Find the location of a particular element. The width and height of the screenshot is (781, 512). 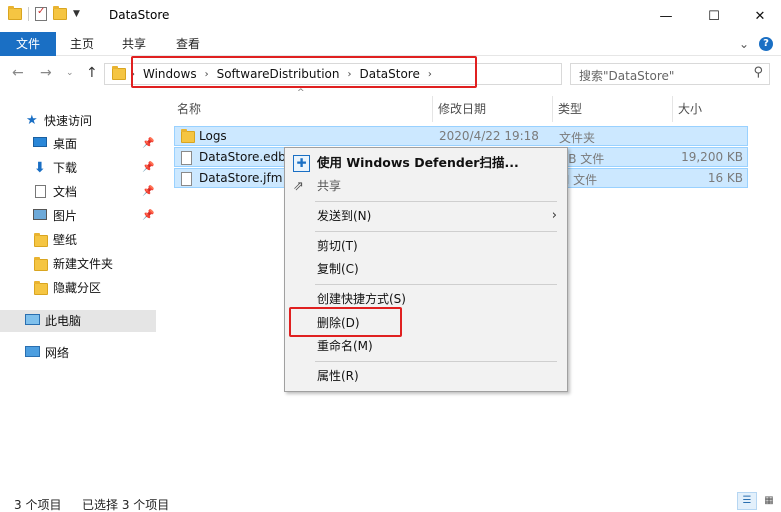

ribbon-tabs: 文件 主页 共享 查看 ⌄ ? is located at coordinates (390, 44).